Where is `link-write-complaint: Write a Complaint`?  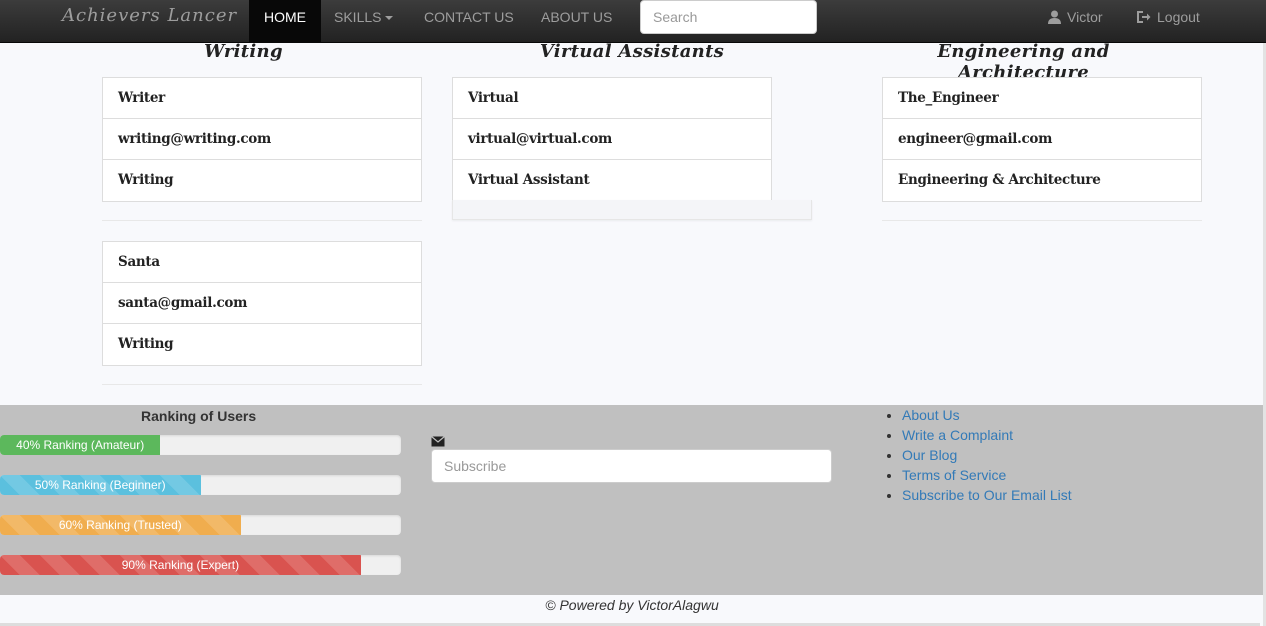 link-write-complaint: Write a Complaint is located at coordinates (987, 437).